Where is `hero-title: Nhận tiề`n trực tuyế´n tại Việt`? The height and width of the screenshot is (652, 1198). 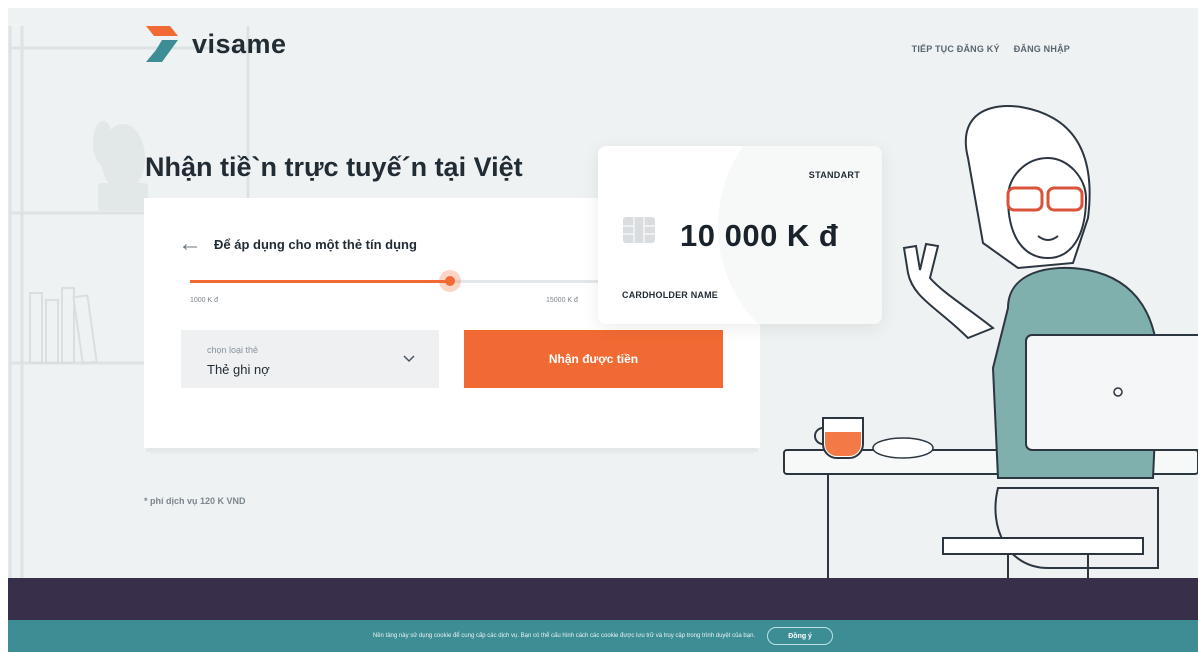 hero-title: Nhận tiề`n trực tuyế´n tại Việt is located at coordinates (334, 167).